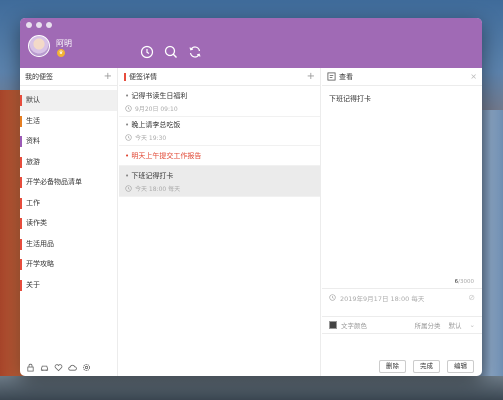  I want to click on note-meta: 今天 18:00 每天, so click(219, 188).